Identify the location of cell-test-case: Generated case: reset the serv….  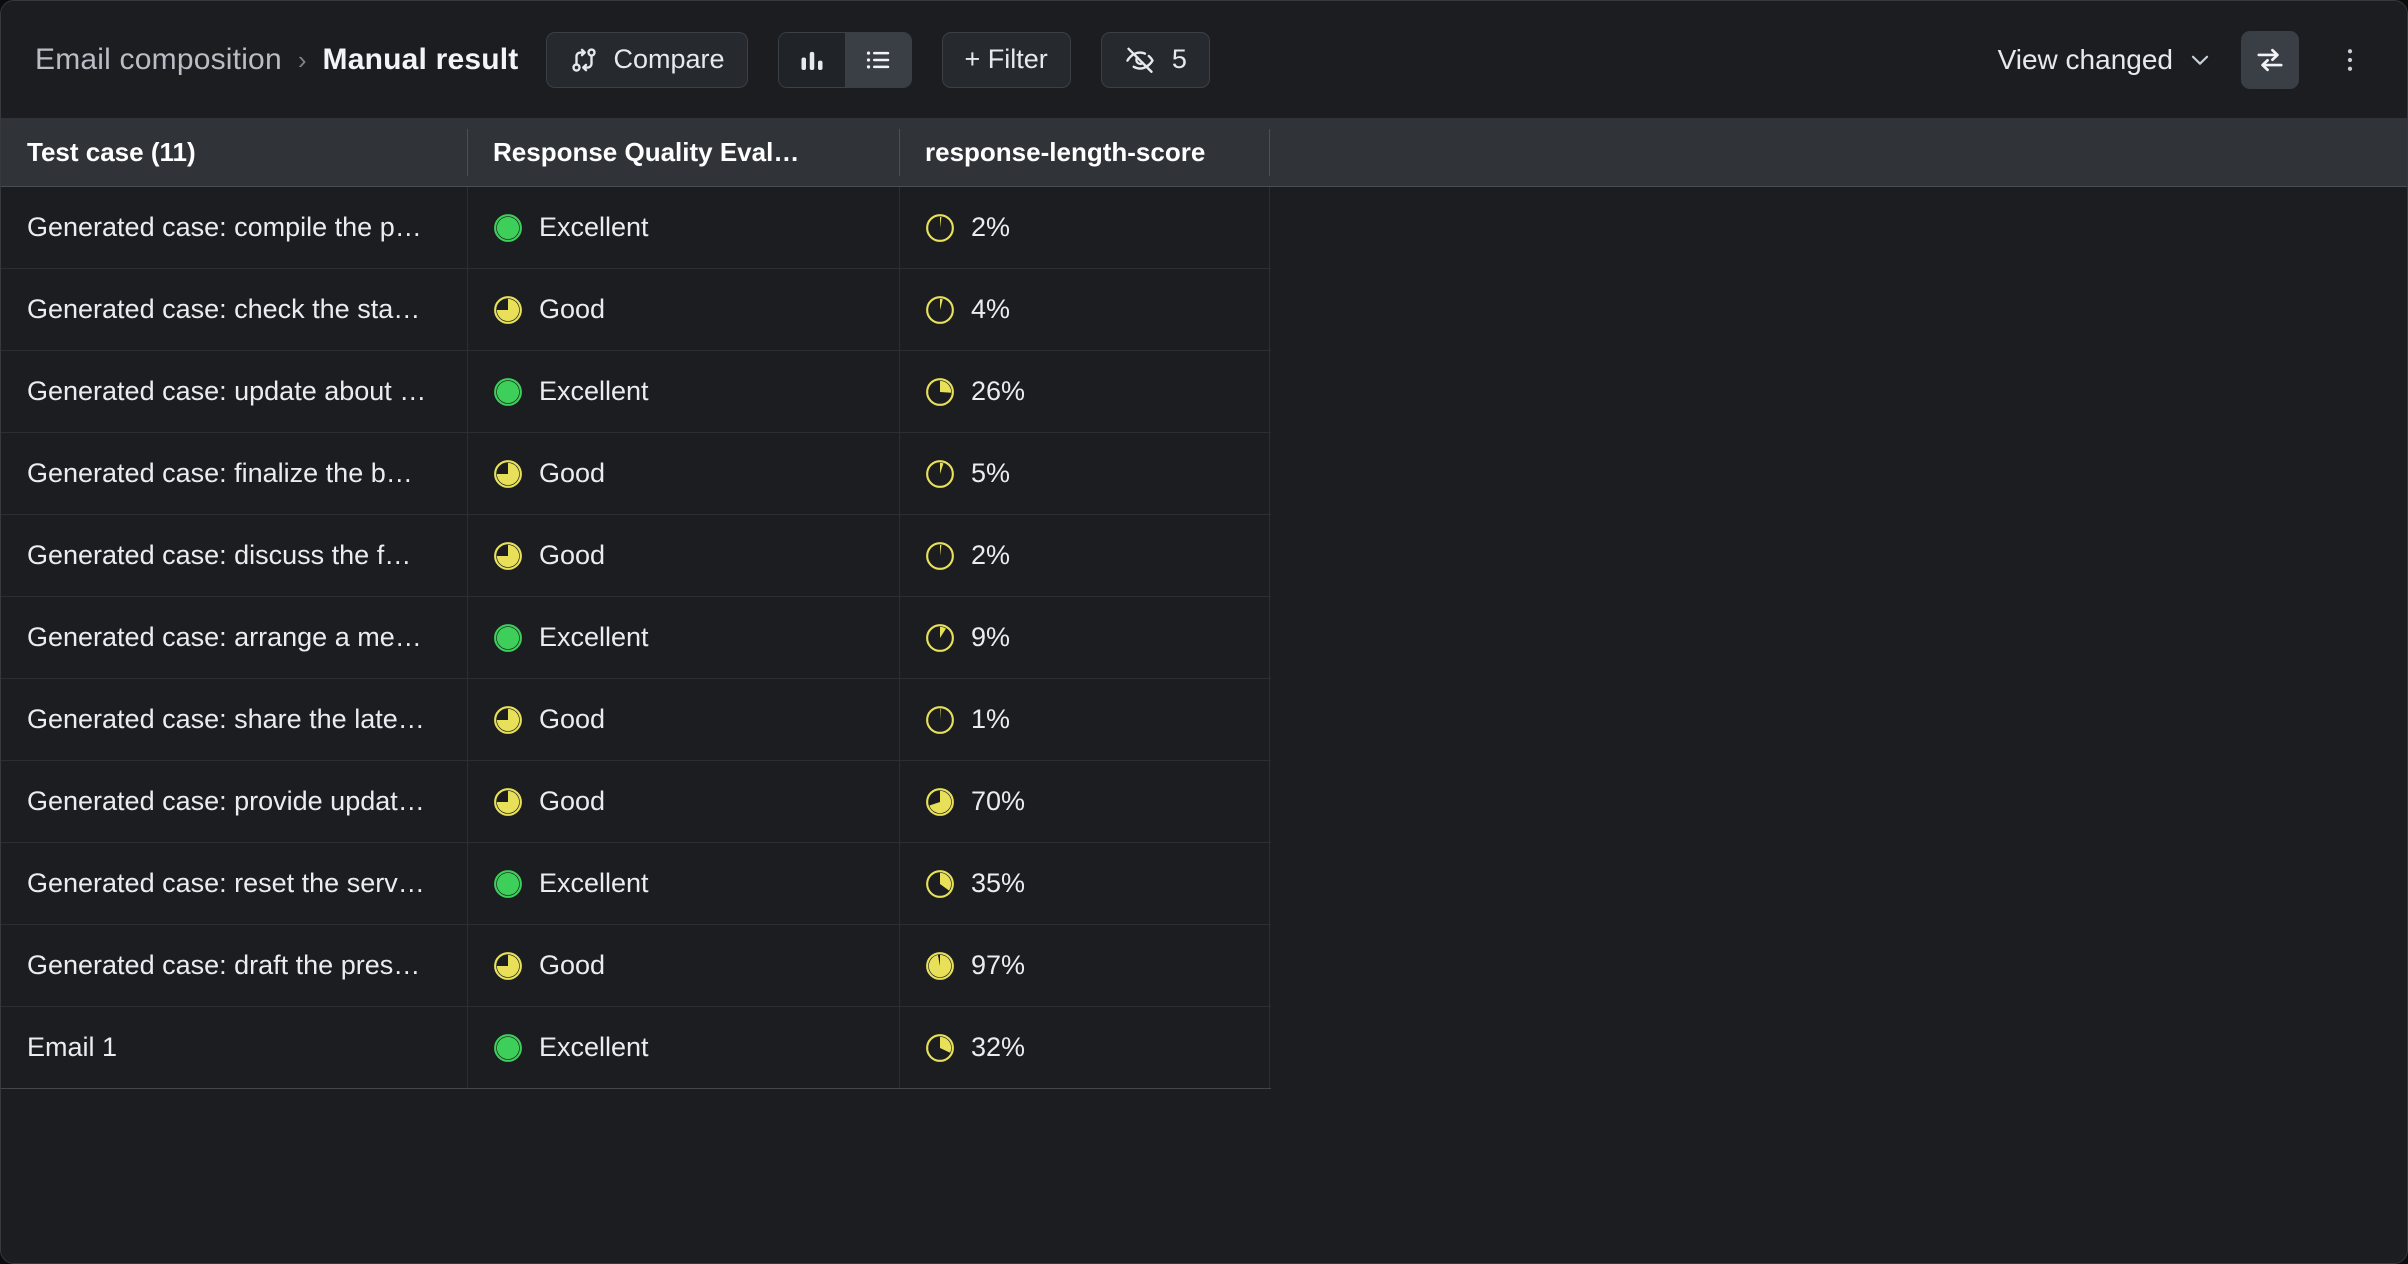
(234, 883).